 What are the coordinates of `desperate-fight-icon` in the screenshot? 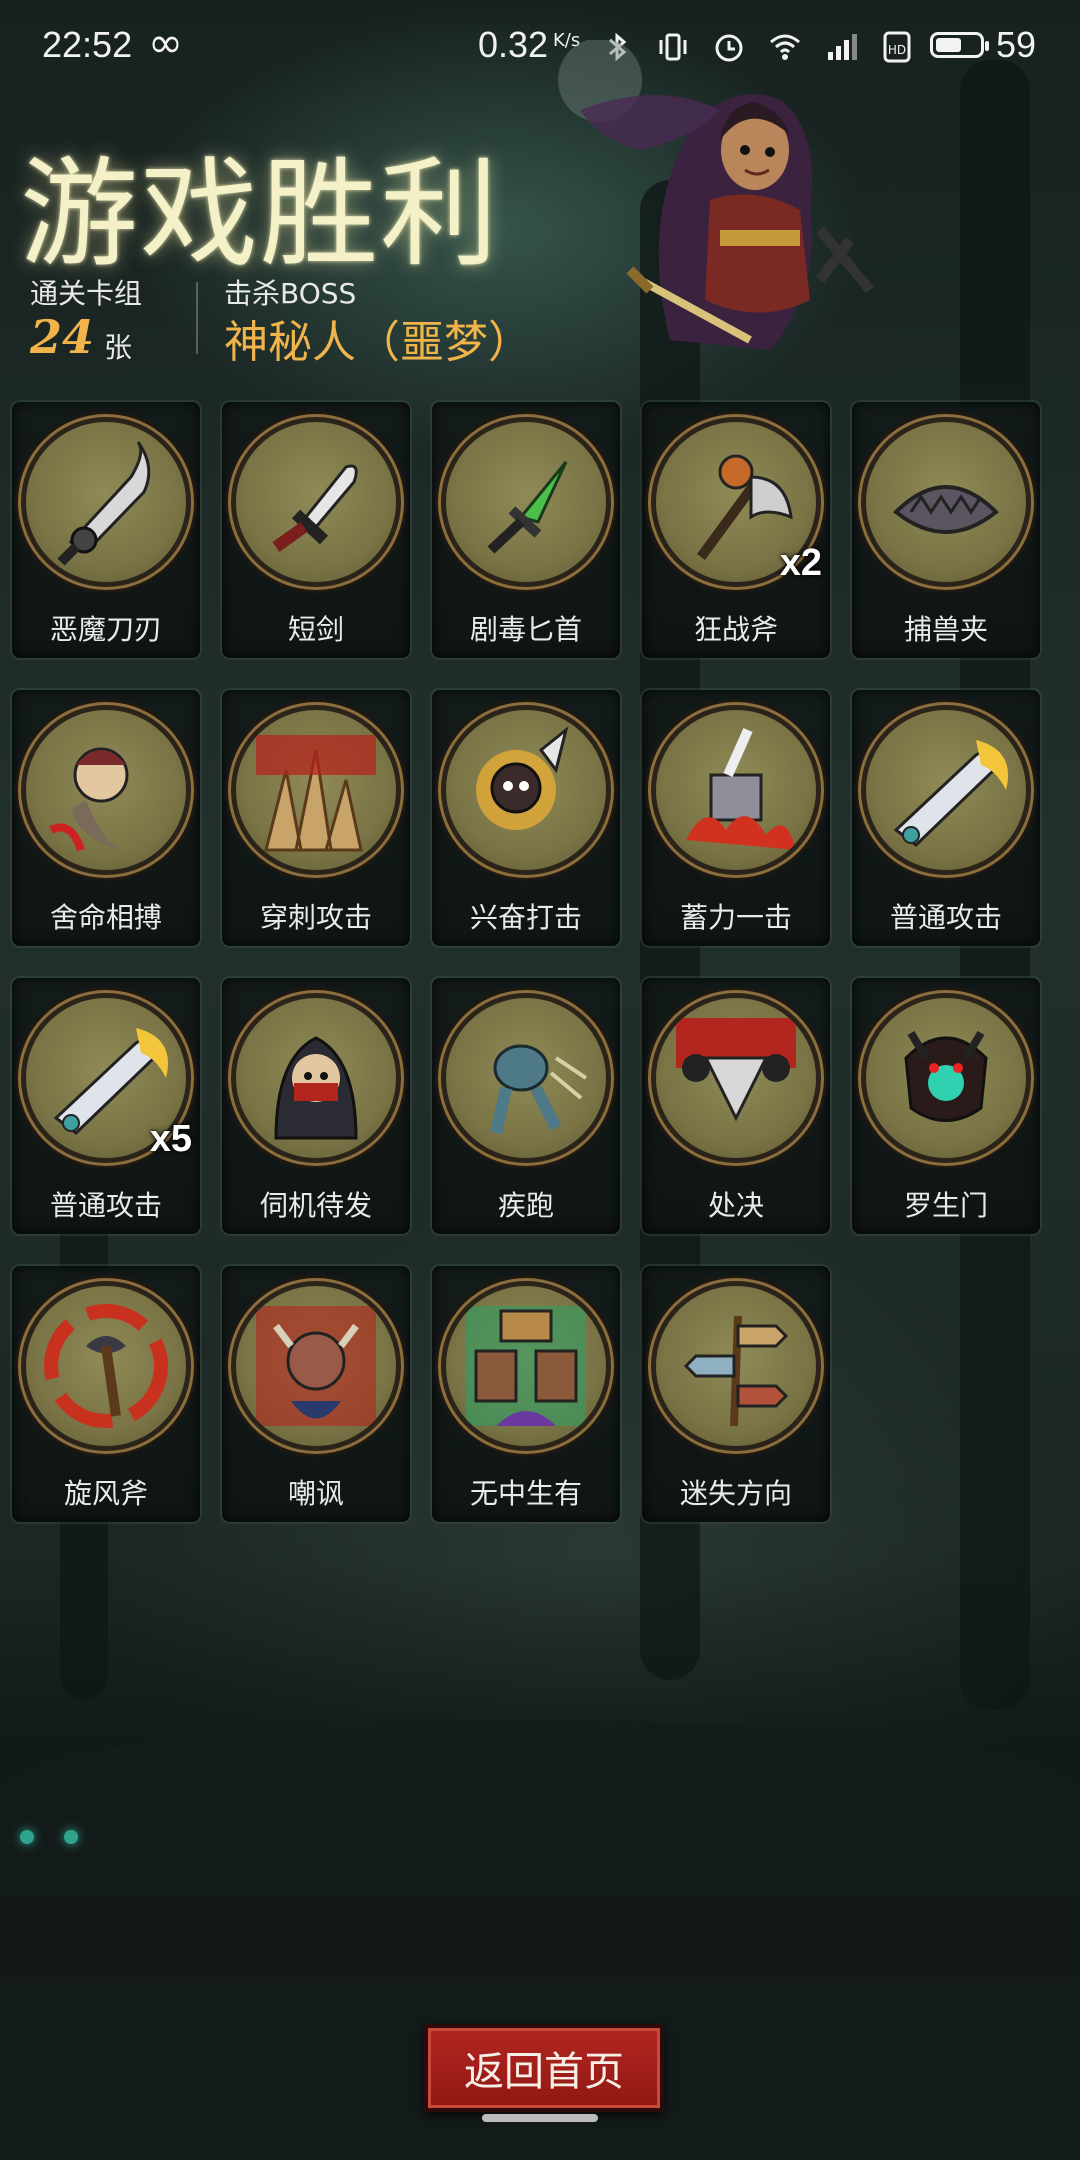 It's located at (106, 790).